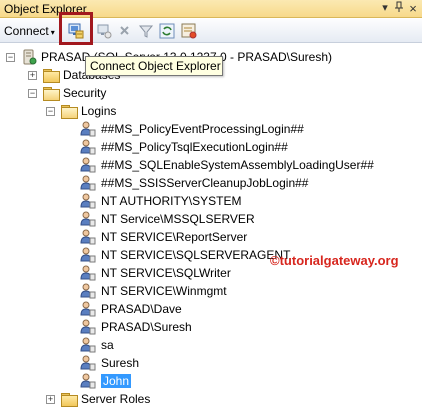 Image resolution: width=422 pixels, height=408 pixels. Describe the element at coordinates (146, 31) in the screenshot. I see `filter-icon` at that location.